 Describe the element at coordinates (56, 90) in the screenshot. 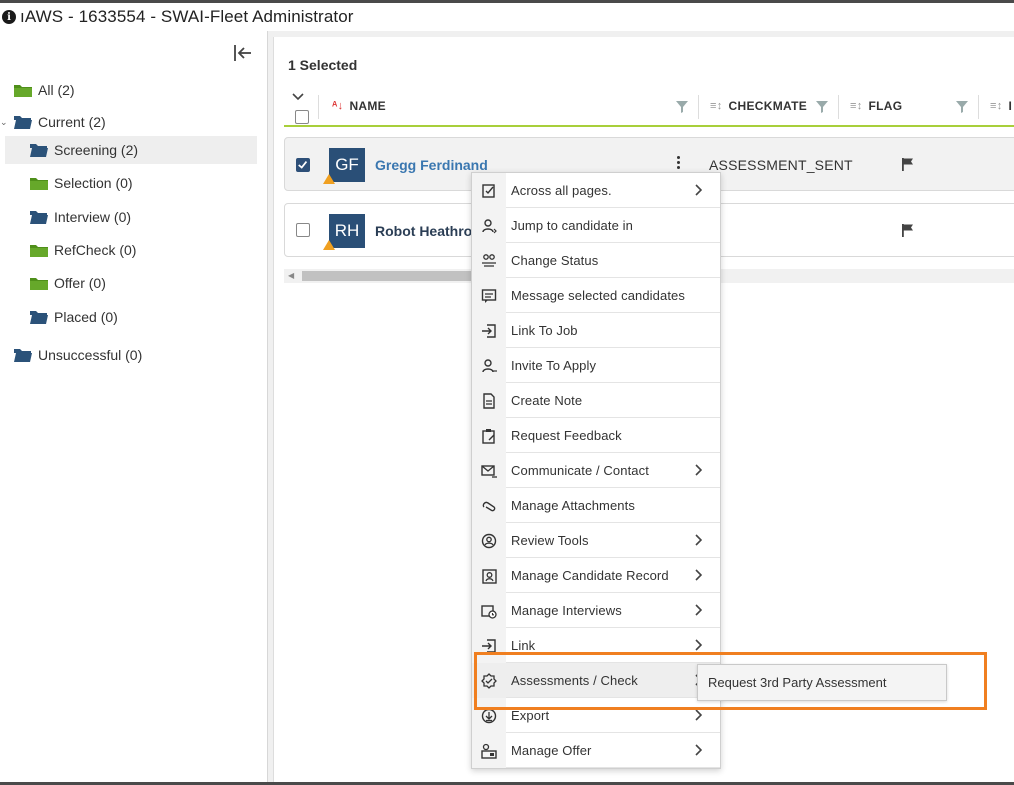

I see `tree-item-label: All (2)` at that location.